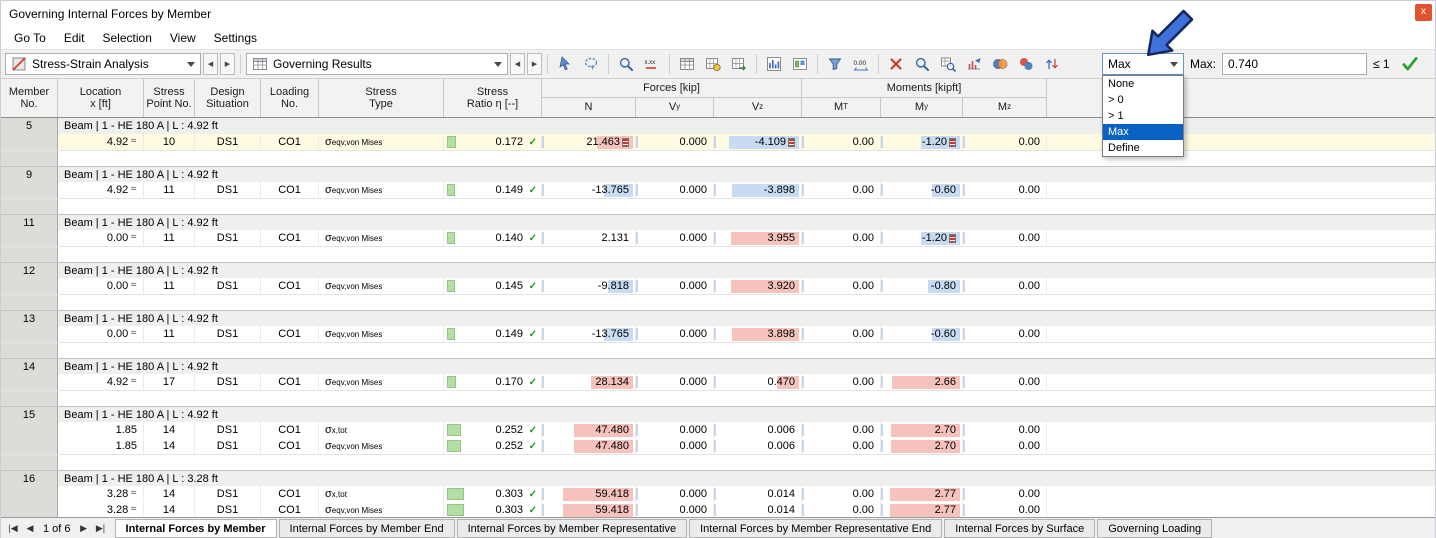  I want to click on extreme-option-gt-0: > 0, so click(1143, 100).